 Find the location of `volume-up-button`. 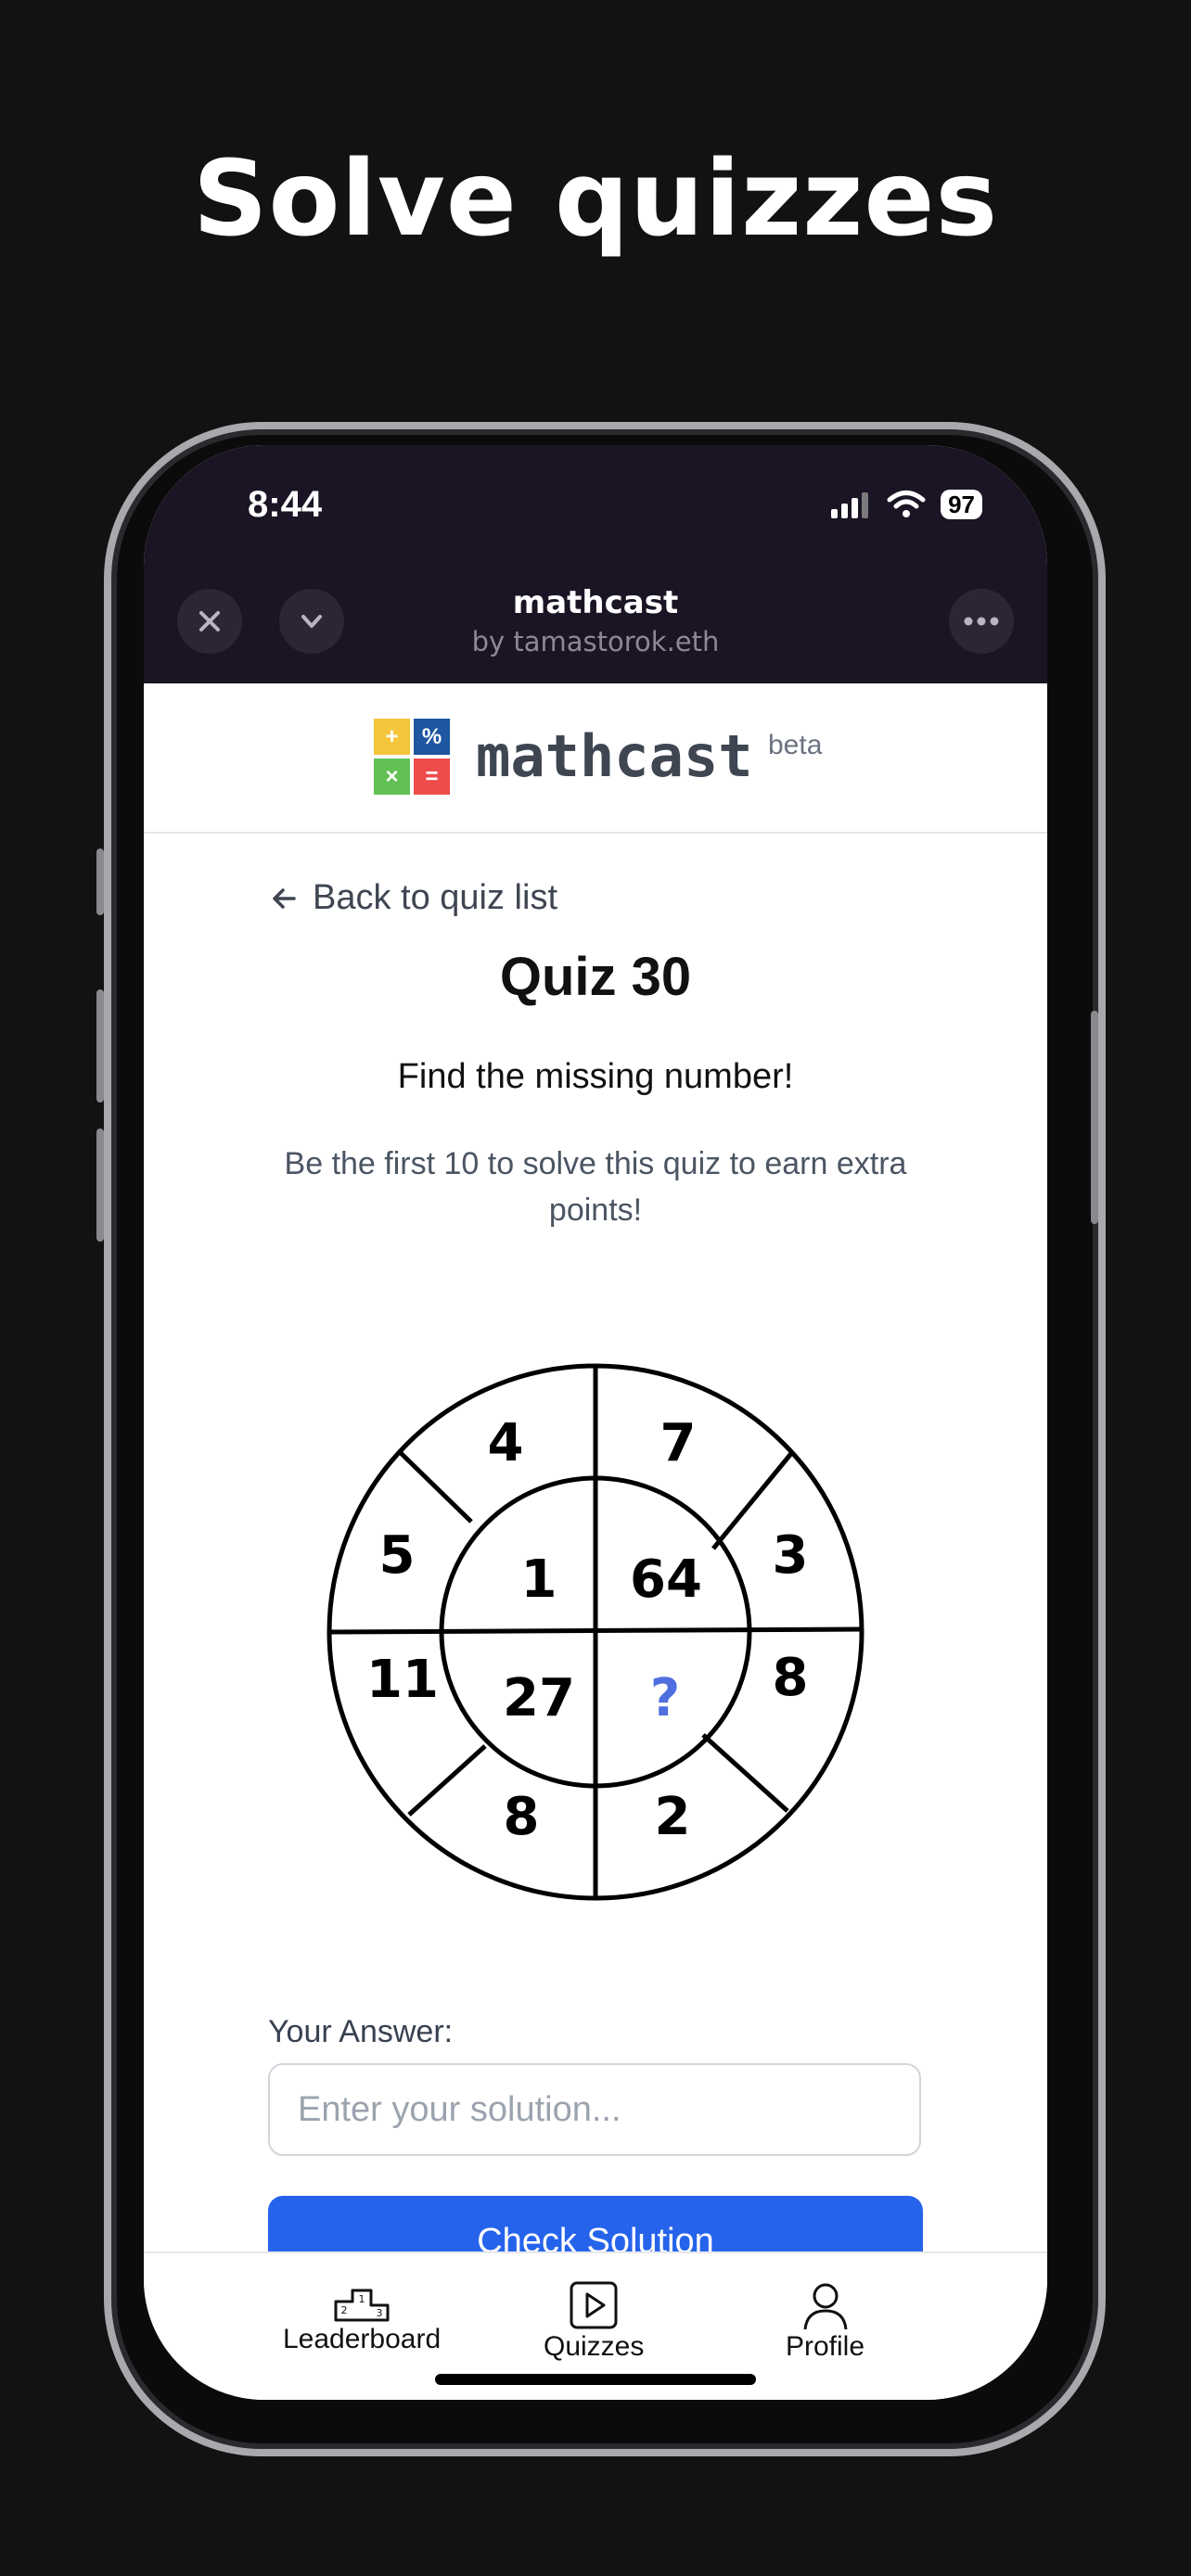

volume-up-button is located at coordinates (100, 1046).